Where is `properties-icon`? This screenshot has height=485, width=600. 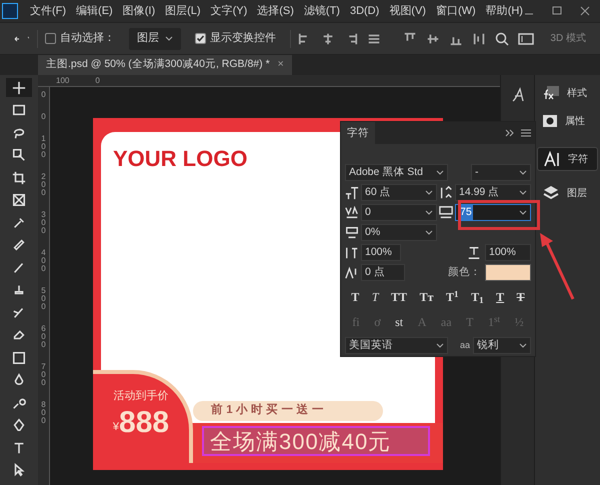 properties-icon is located at coordinates (550, 121).